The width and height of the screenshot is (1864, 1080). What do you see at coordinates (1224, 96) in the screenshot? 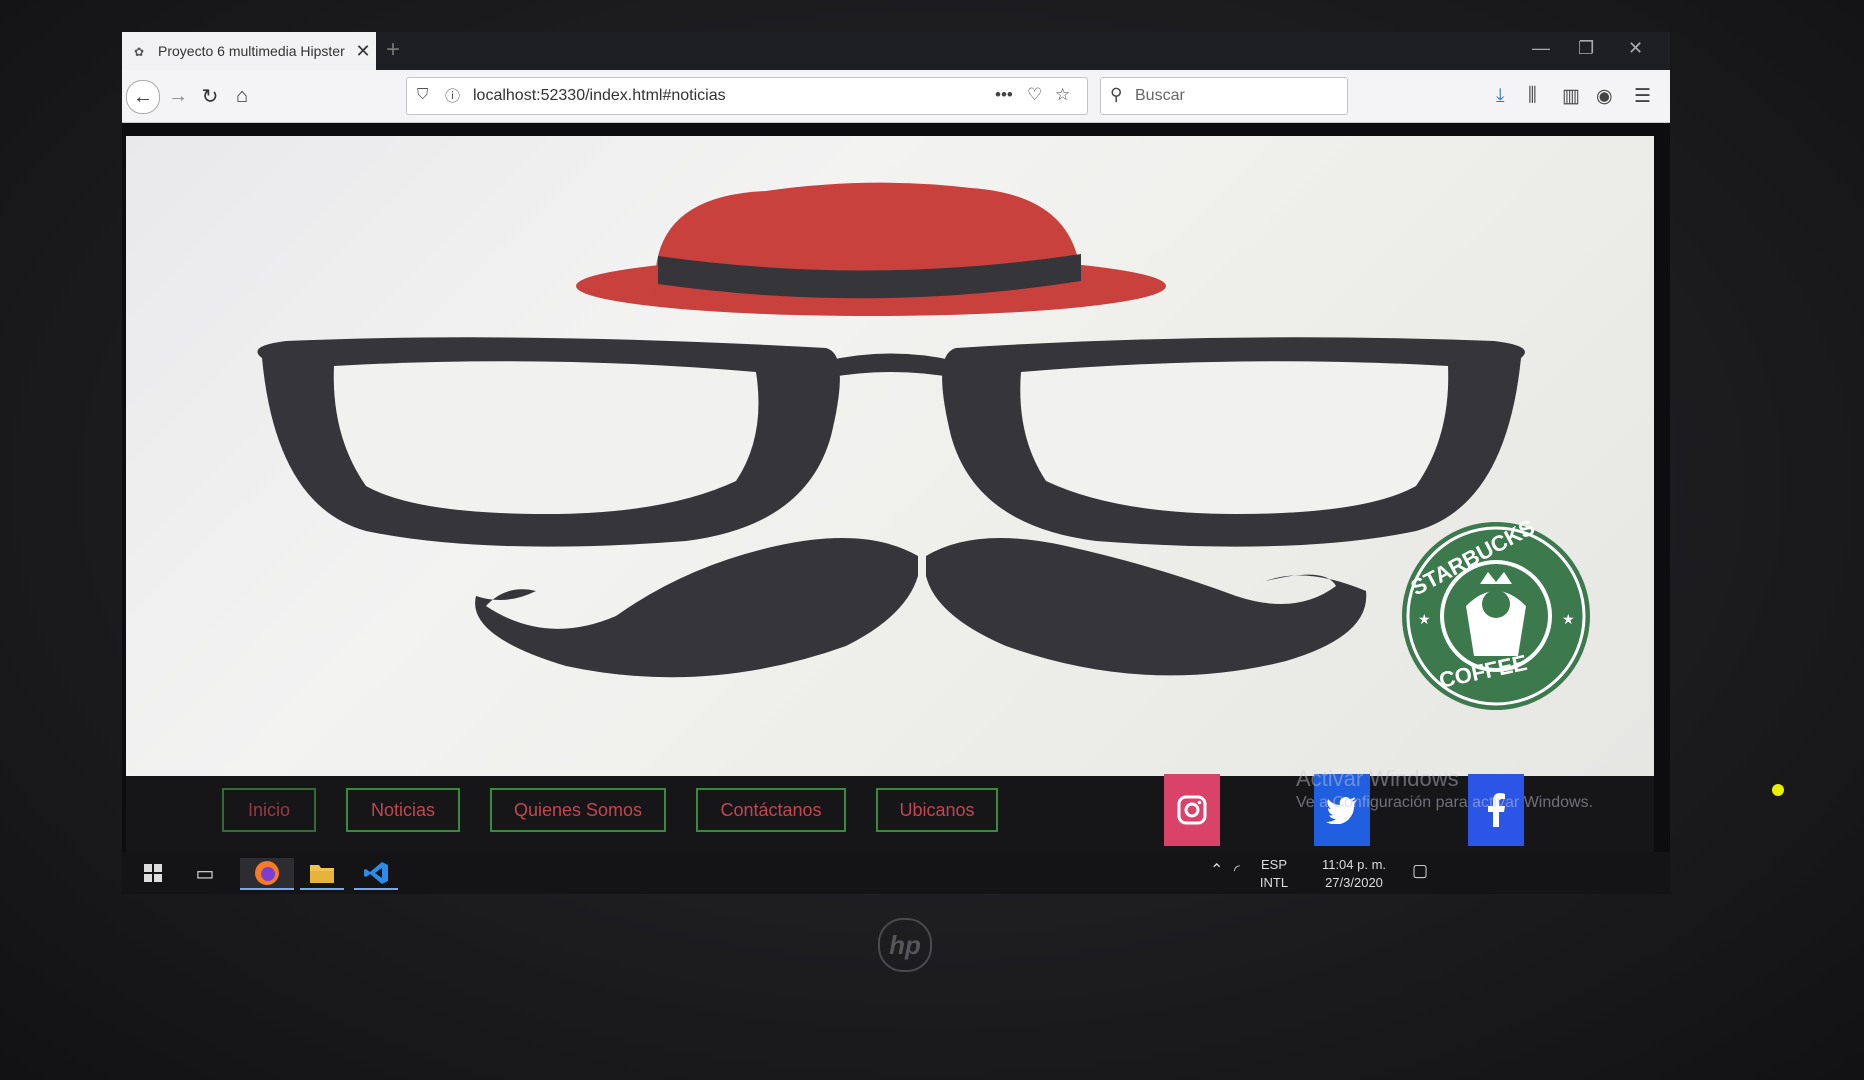
I see `search-box: ⚲ Buscar` at bounding box center [1224, 96].